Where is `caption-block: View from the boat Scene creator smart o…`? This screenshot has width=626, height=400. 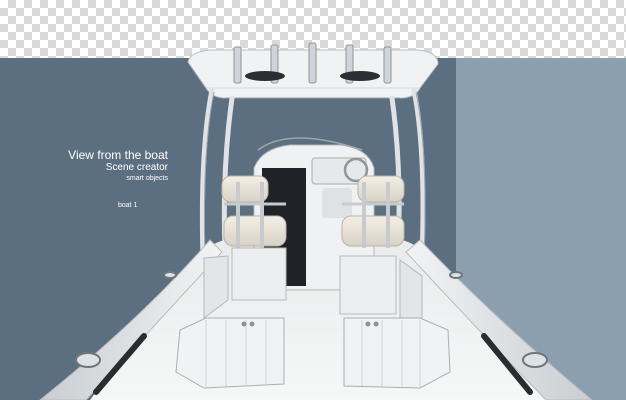 caption-block: View from the boat Scene creator smart o… is located at coordinates (108, 165).